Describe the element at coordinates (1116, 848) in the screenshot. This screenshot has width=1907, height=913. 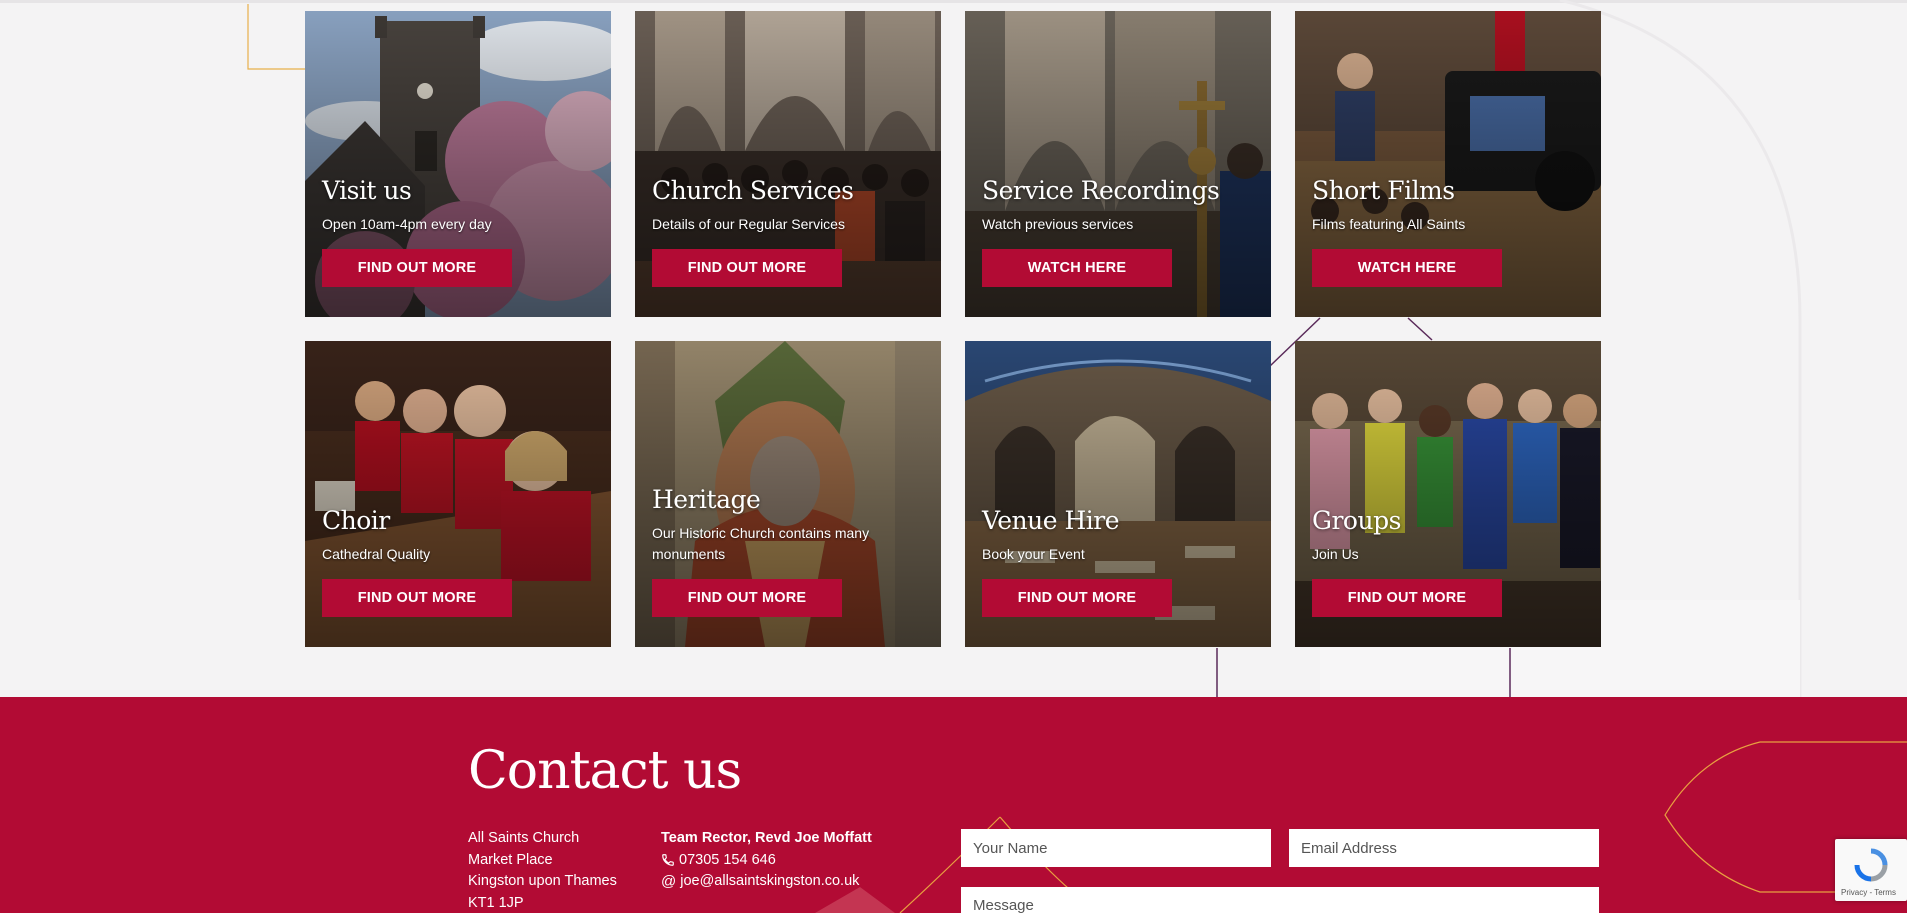
I see `name-field` at that location.